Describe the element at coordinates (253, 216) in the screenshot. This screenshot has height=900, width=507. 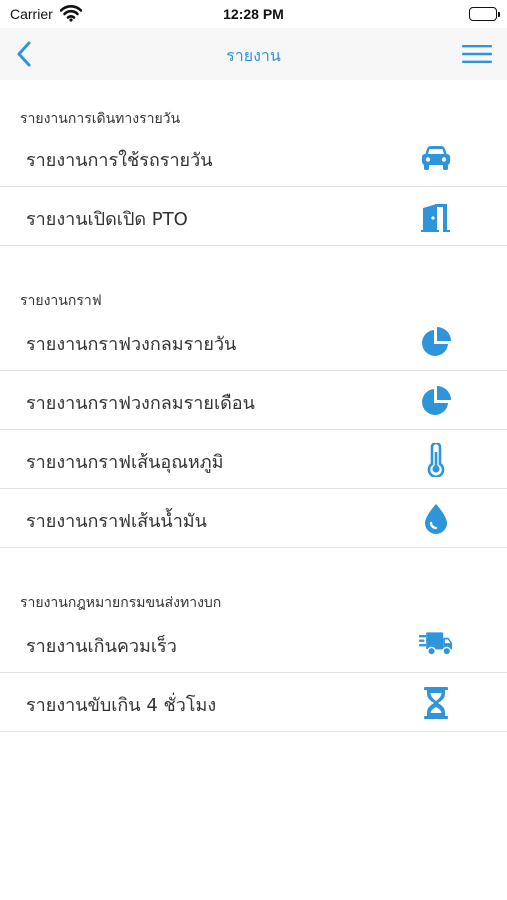
I see `report-item-pto-open: รายงานเปิดเปิด PTO` at that location.